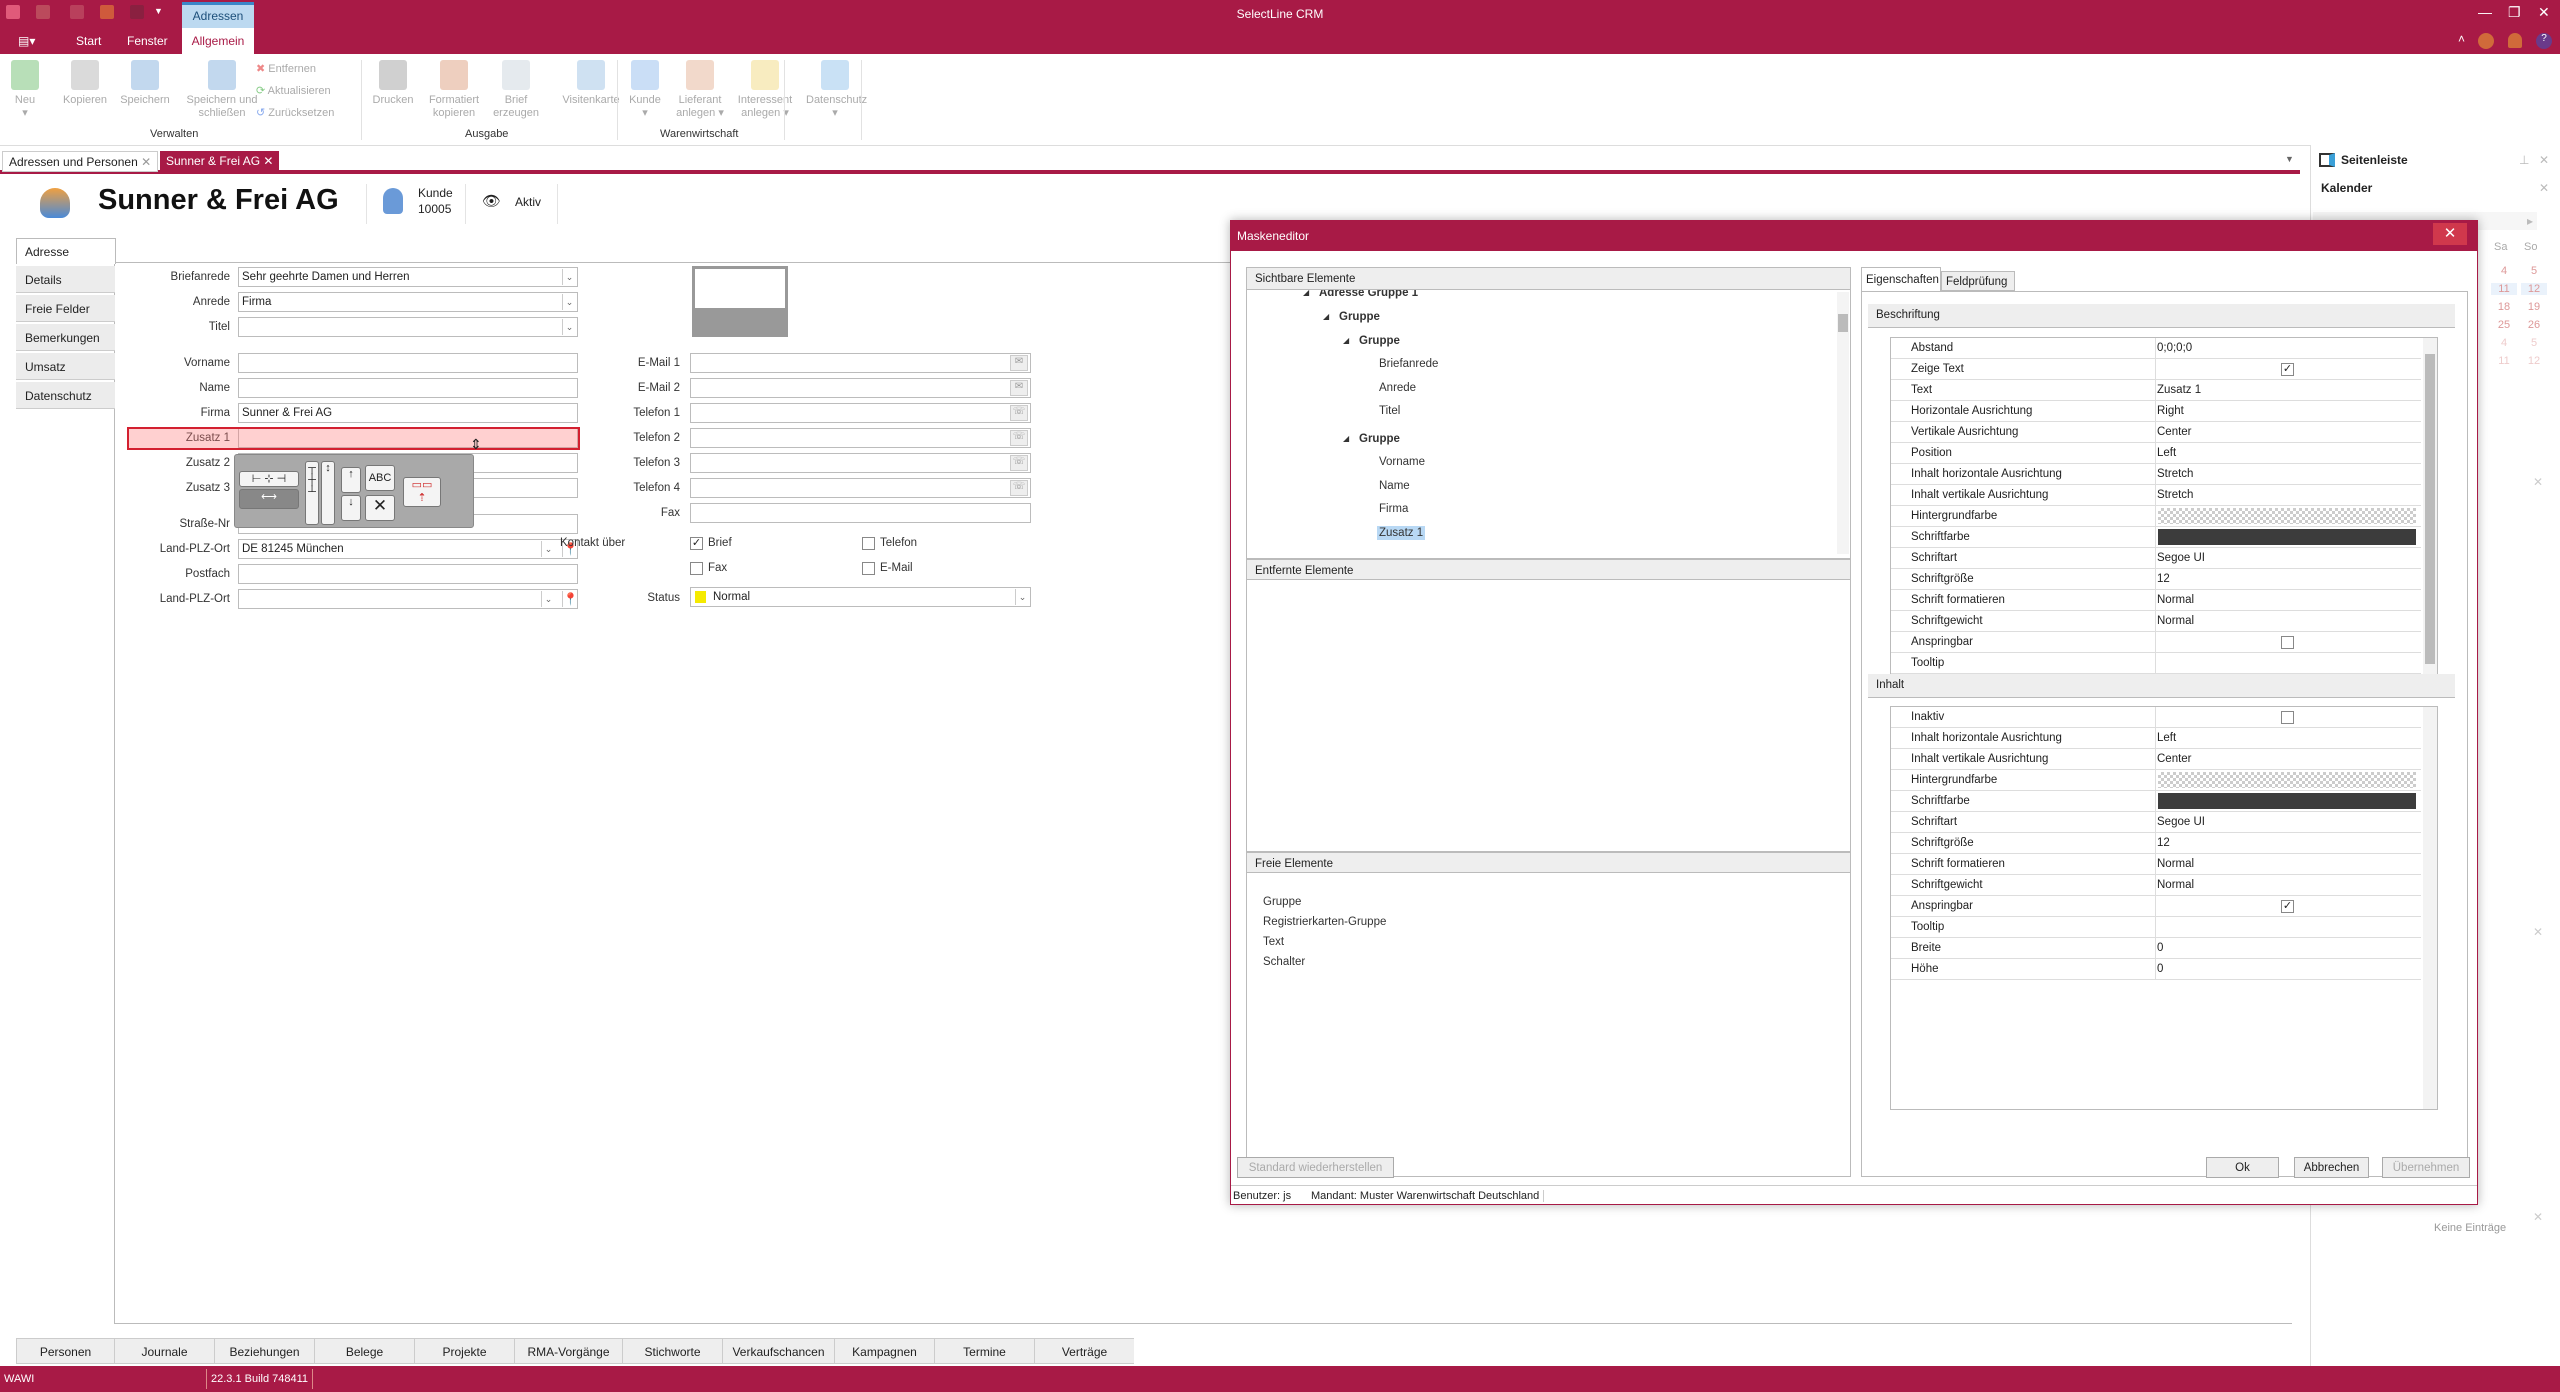 The width and height of the screenshot is (2560, 1392). What do you see at coordinates (1843, 423) in the screenshot?
I see `tree-scrollbar` at bounding box center [1843, 423].